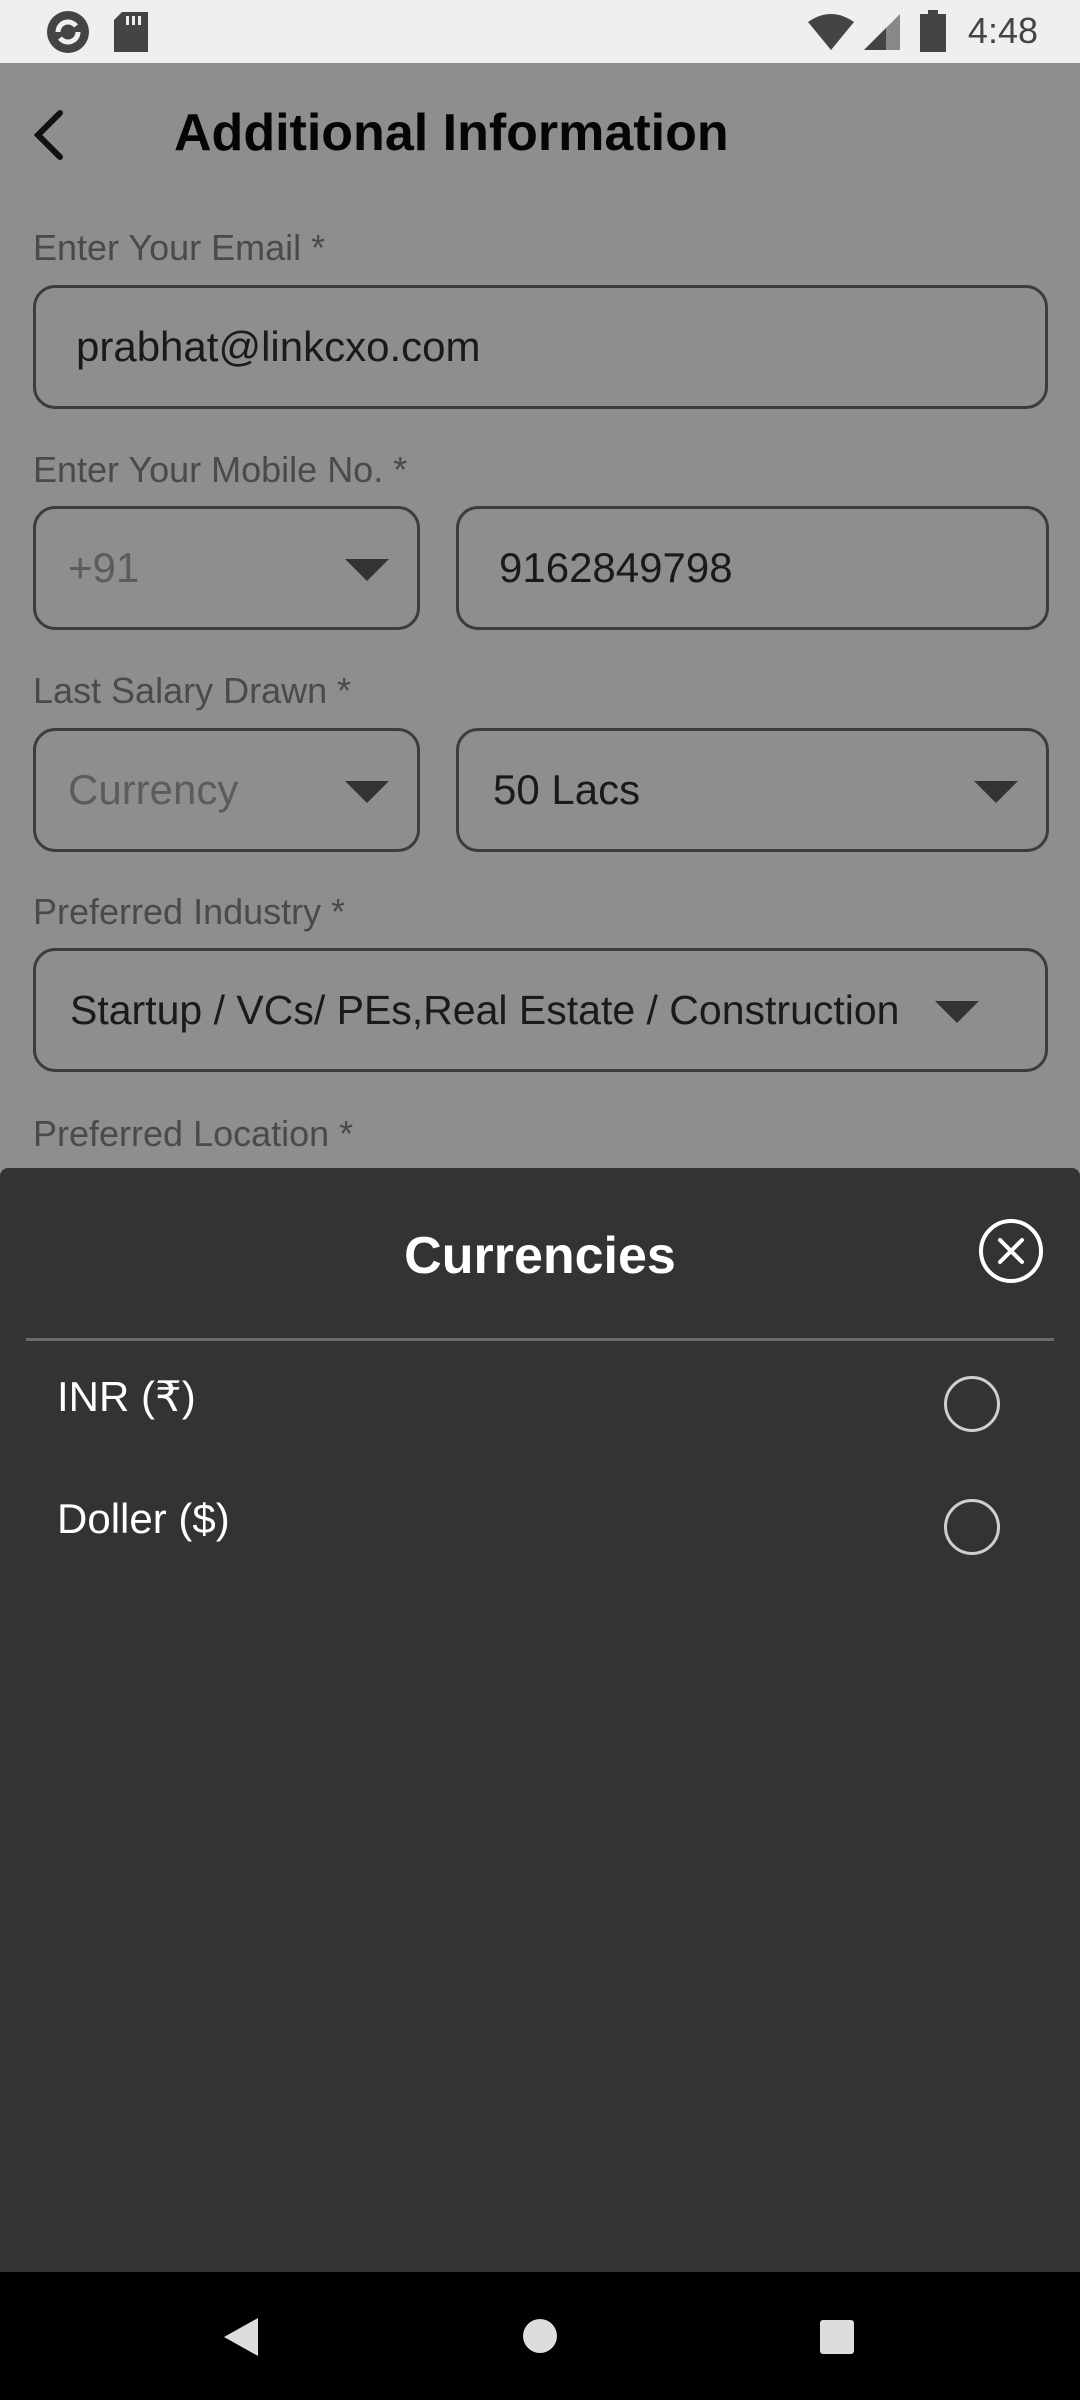  What do you see at coordinates (616, 567) in the screenshot?
I see `mobile-value: 9162849798` at bounding box center [616, 567].